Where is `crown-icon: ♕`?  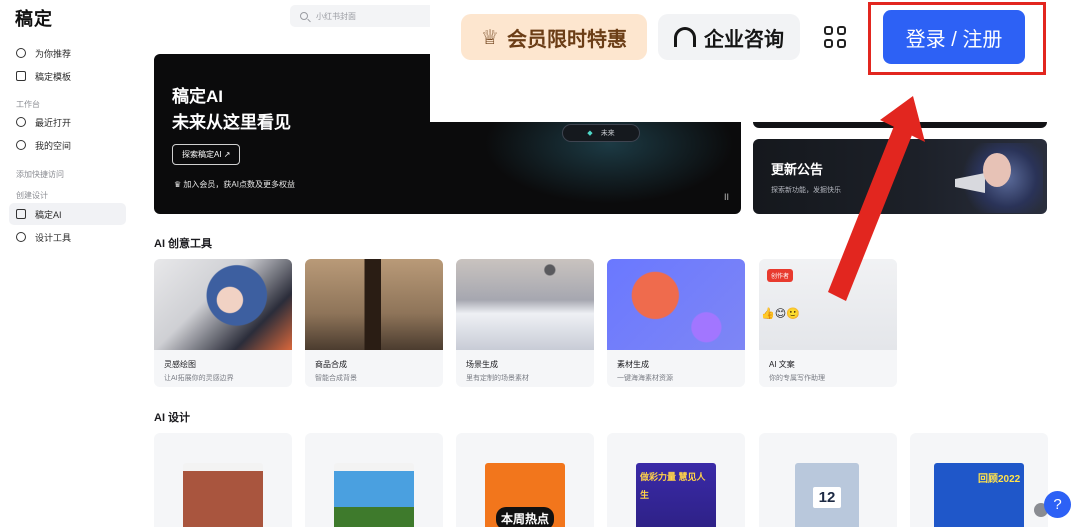
crown-icon: ♕ is located at coordinates (490, 37).